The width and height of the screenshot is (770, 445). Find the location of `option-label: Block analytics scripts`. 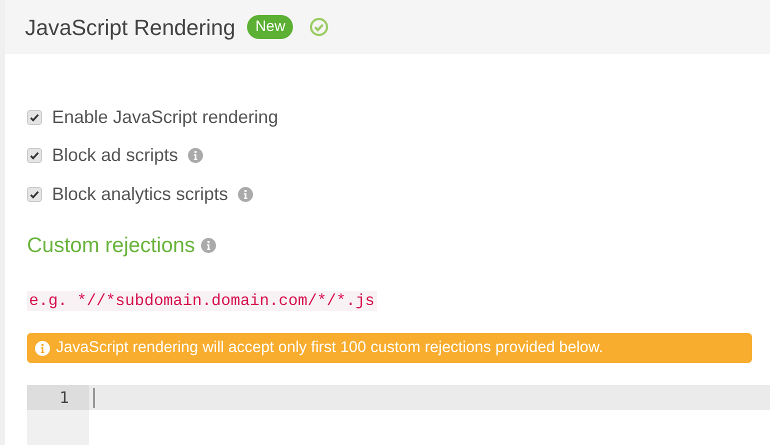

option-label: Block analytics scripts is located at coordinates (140, 194).